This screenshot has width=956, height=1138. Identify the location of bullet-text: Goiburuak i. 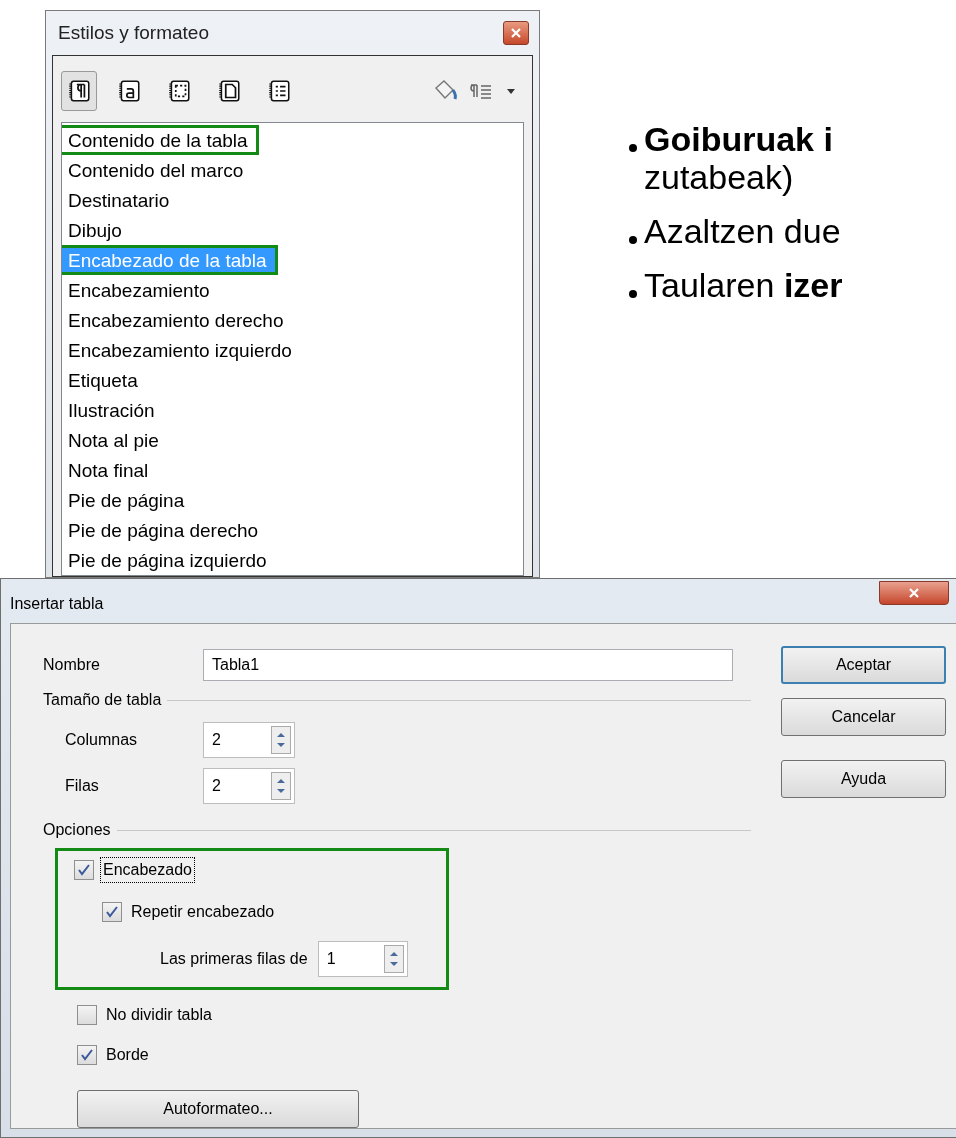
(738, 139).